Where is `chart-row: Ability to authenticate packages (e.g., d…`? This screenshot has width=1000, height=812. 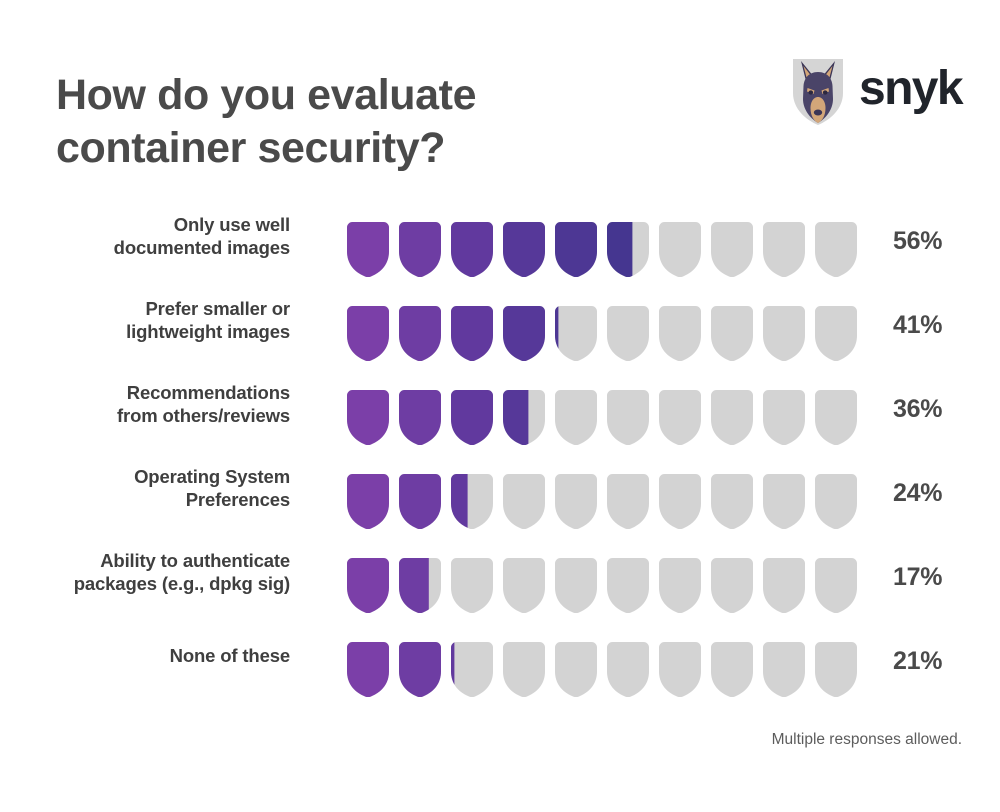 chart-row: Ability to authenticate packages (e.g., d… is located at coordinates (500, 591).